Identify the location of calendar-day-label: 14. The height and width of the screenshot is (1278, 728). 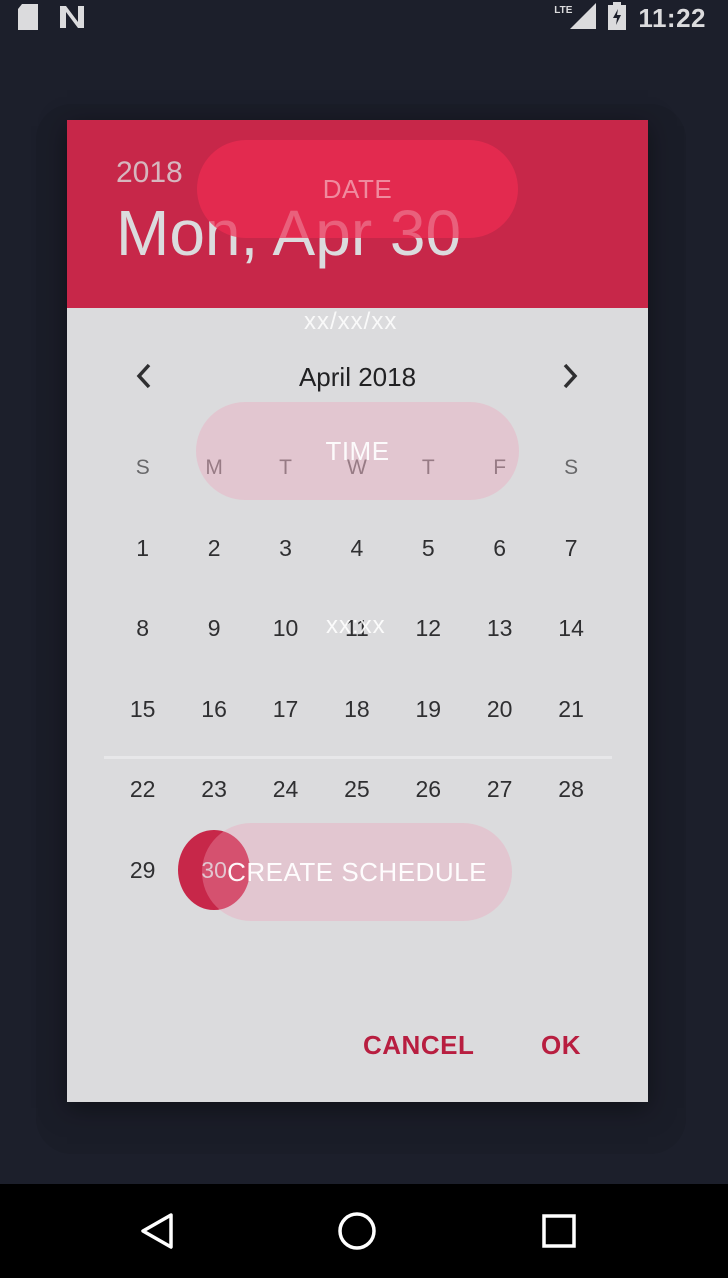
(571, 628).